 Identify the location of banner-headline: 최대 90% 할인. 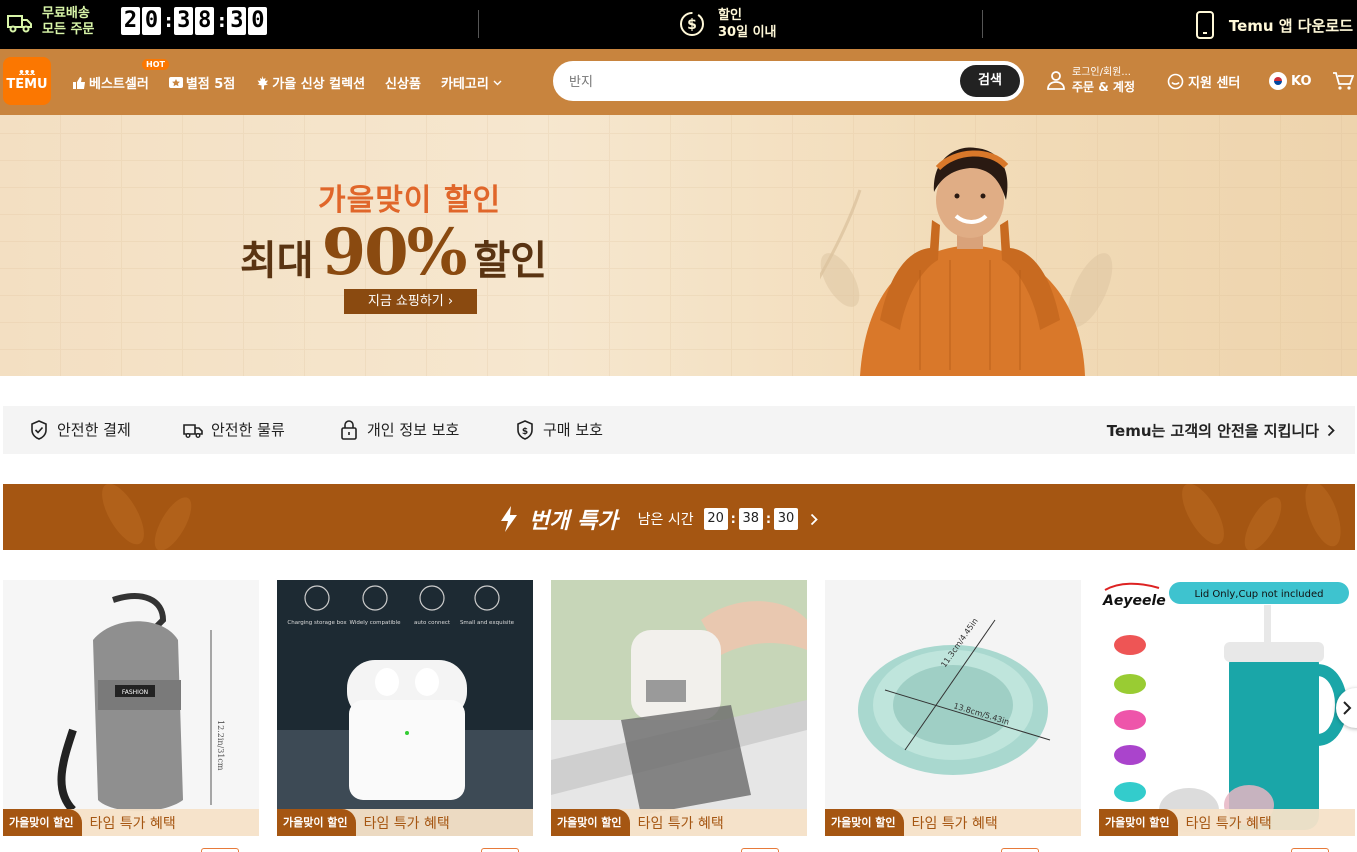
(393, 252).